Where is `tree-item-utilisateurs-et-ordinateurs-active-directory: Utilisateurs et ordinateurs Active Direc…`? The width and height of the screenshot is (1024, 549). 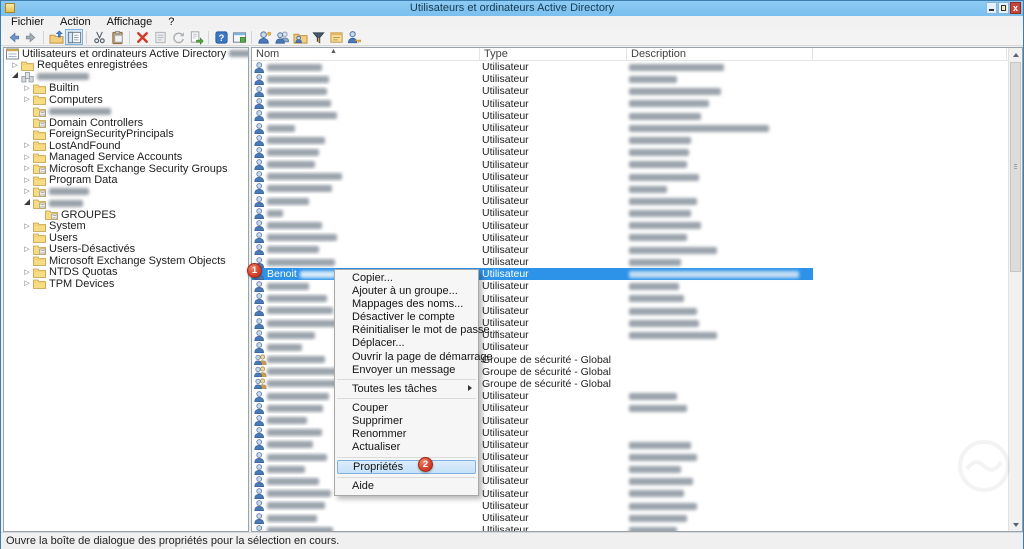 tree-item-utilisateurs-et-ordinateurs-active-directory: Utilisateurs et ordinateurs Active Direc… is located at coordinates (126, 54).